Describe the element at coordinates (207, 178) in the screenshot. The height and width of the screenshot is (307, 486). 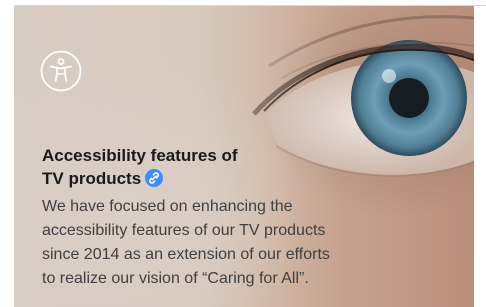
I see `feature-title-line-2: TV products` at that location.